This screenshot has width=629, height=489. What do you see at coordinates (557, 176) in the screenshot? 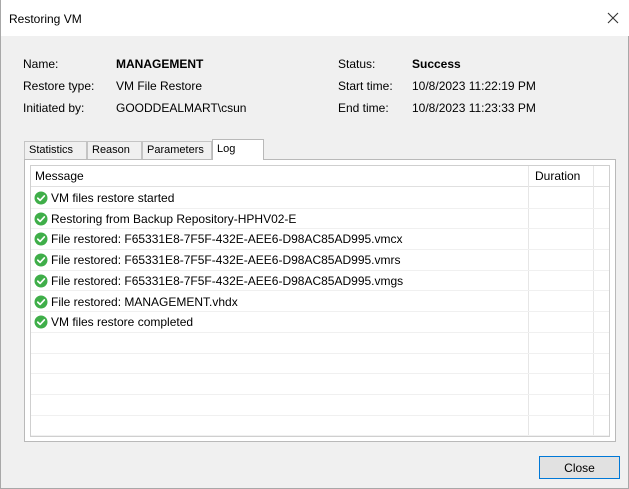
I see `column-header-duration: Duration` at bounding box center [557, 176].